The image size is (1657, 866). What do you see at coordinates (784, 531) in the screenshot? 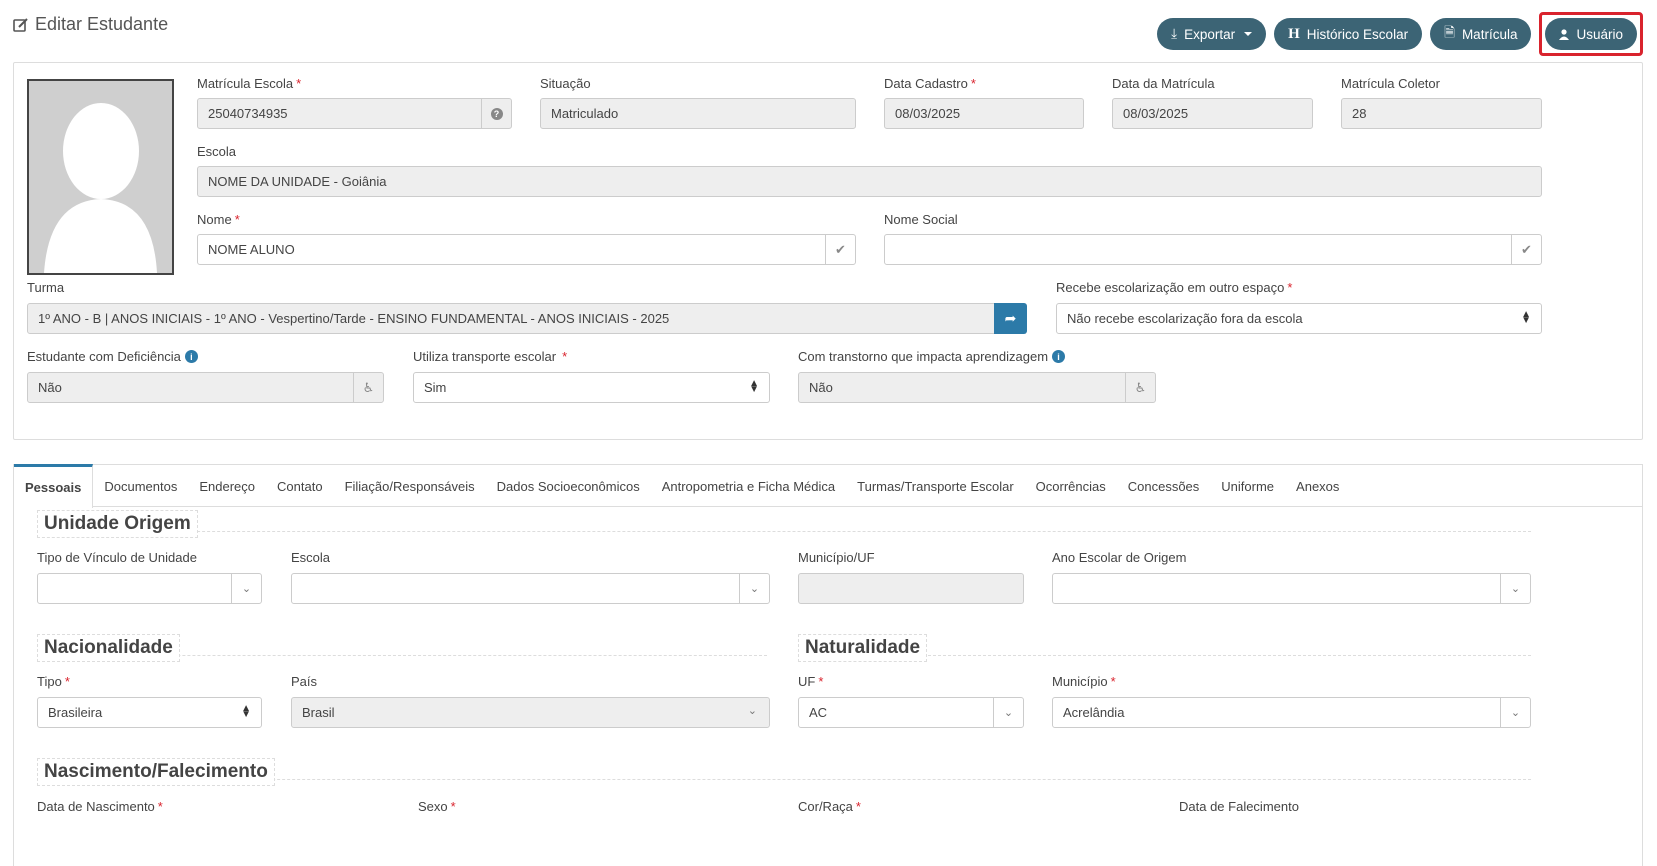
I see `section-divider` at bounding box center [784, 531].